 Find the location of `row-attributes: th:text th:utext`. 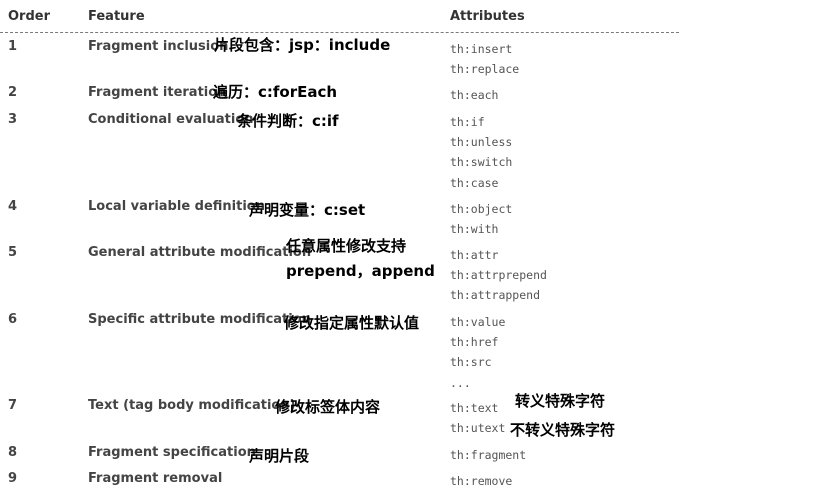

row-attributes: th:text th:utext is located at coordinates (477, 418).